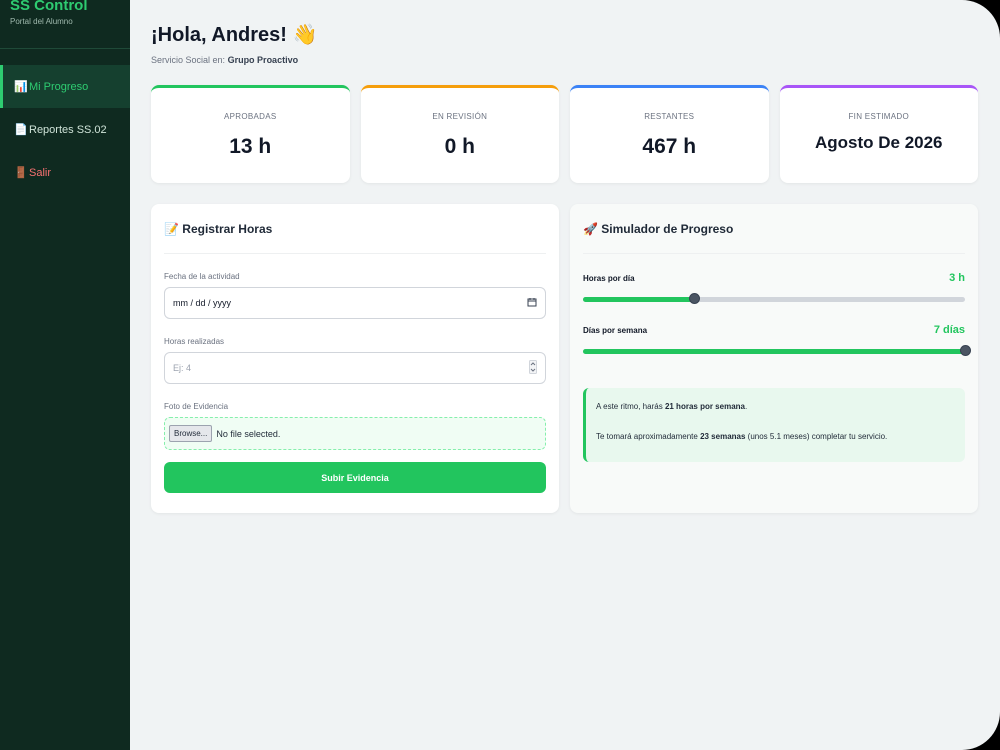 The width and height of the screenshot is (1000, 750). What do you see at coordinates (65, 172) in the screenshot?
I see `sidebar-item-salir: 🚪 Salir` at bounding box center [65, 172].